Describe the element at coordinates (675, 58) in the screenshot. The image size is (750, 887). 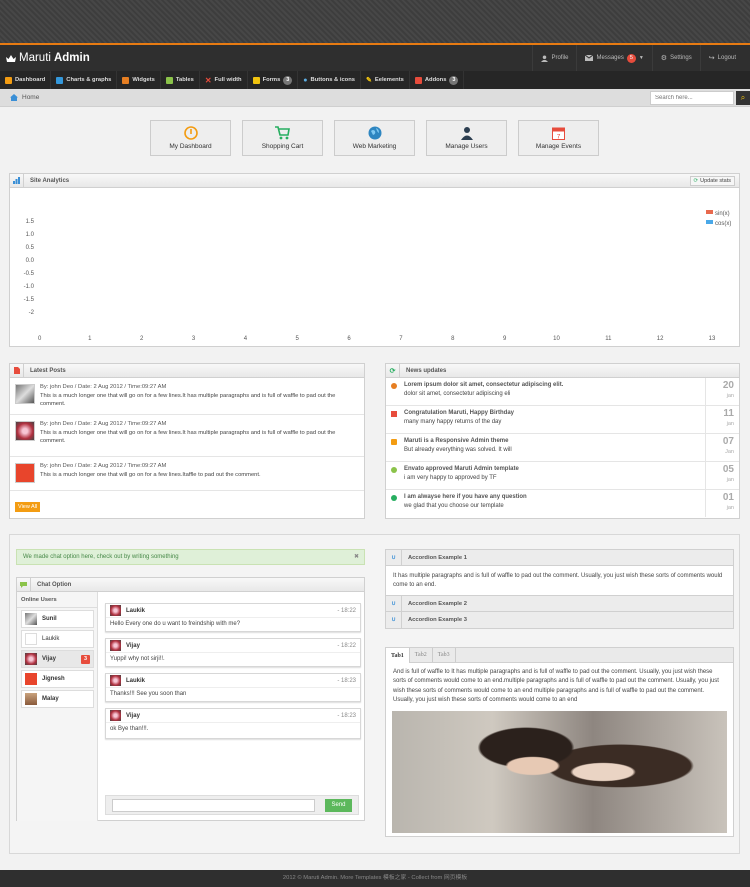
I see `settings-link: ⚙ Settings` at that location.